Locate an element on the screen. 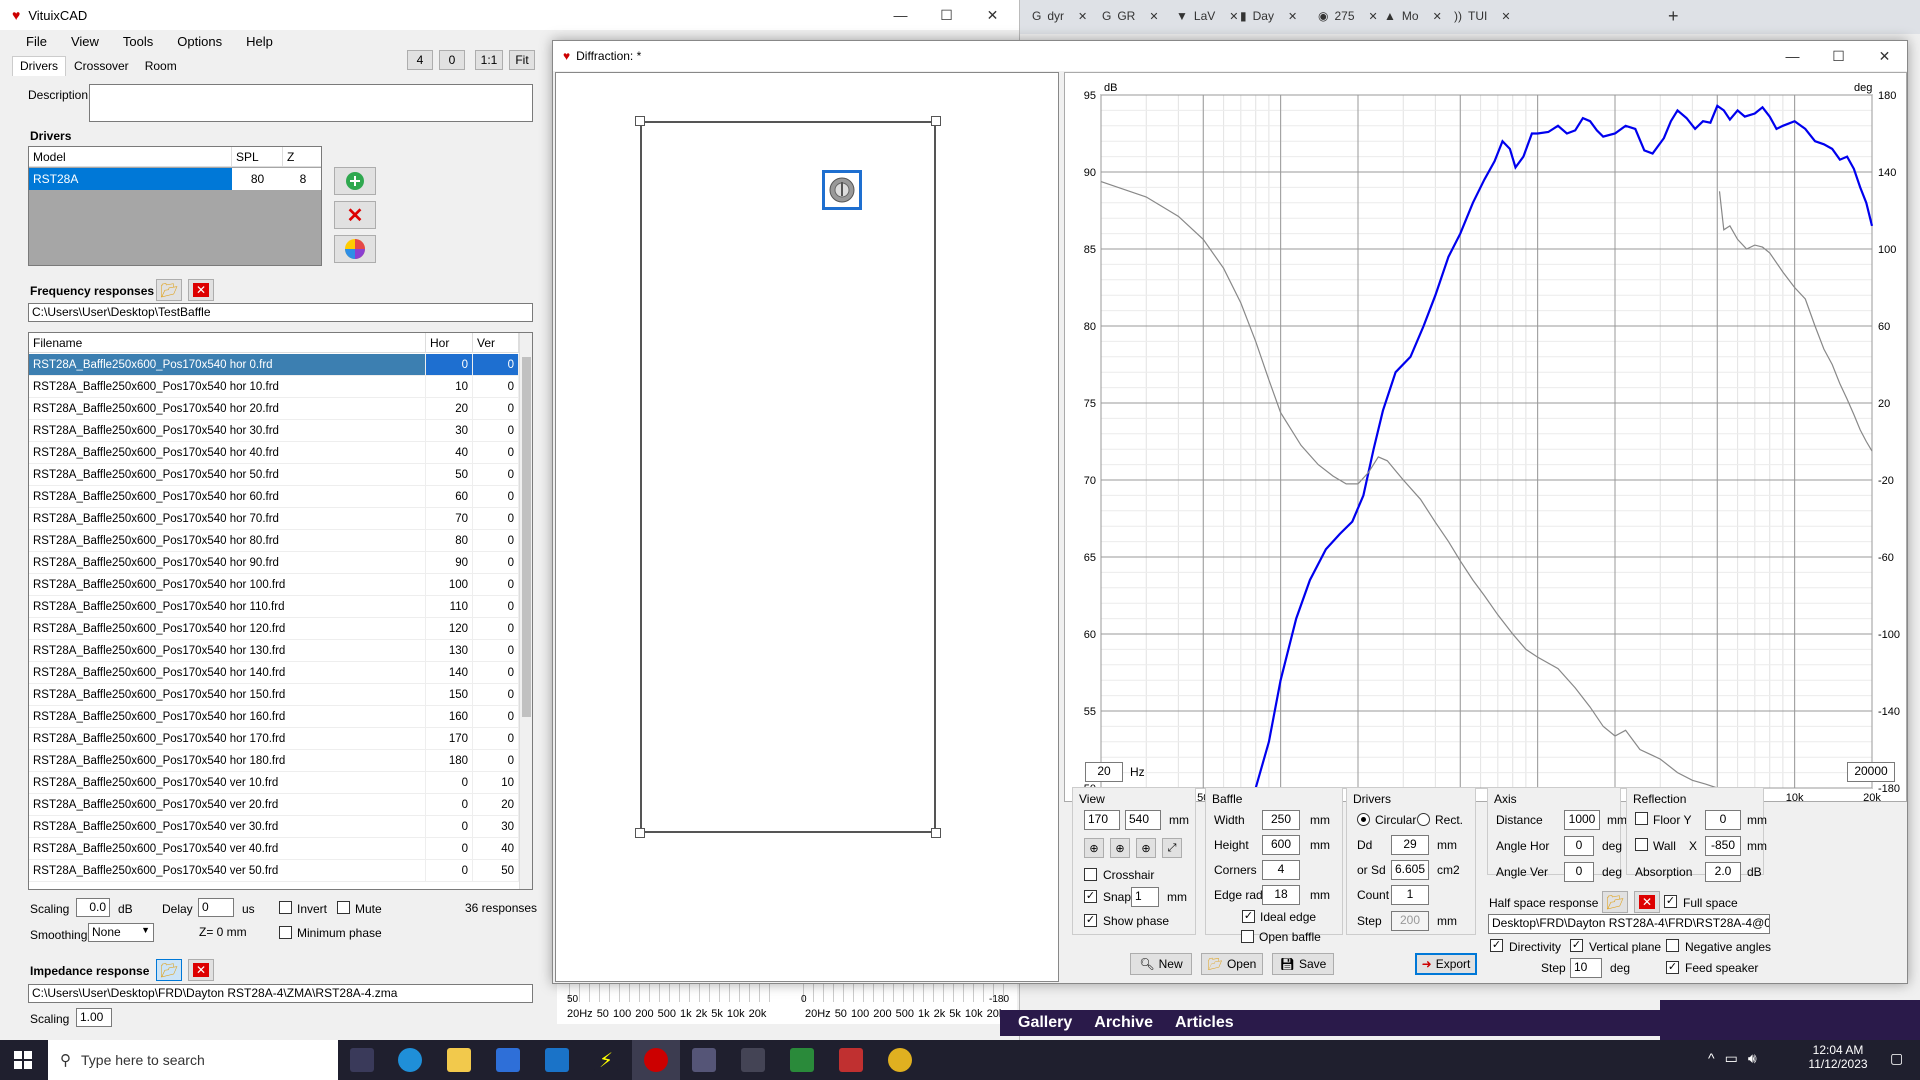 This screenshot has height=1080, width=1920. show-phase-checkbox: ✓ is located at coordinates (1090, 920).